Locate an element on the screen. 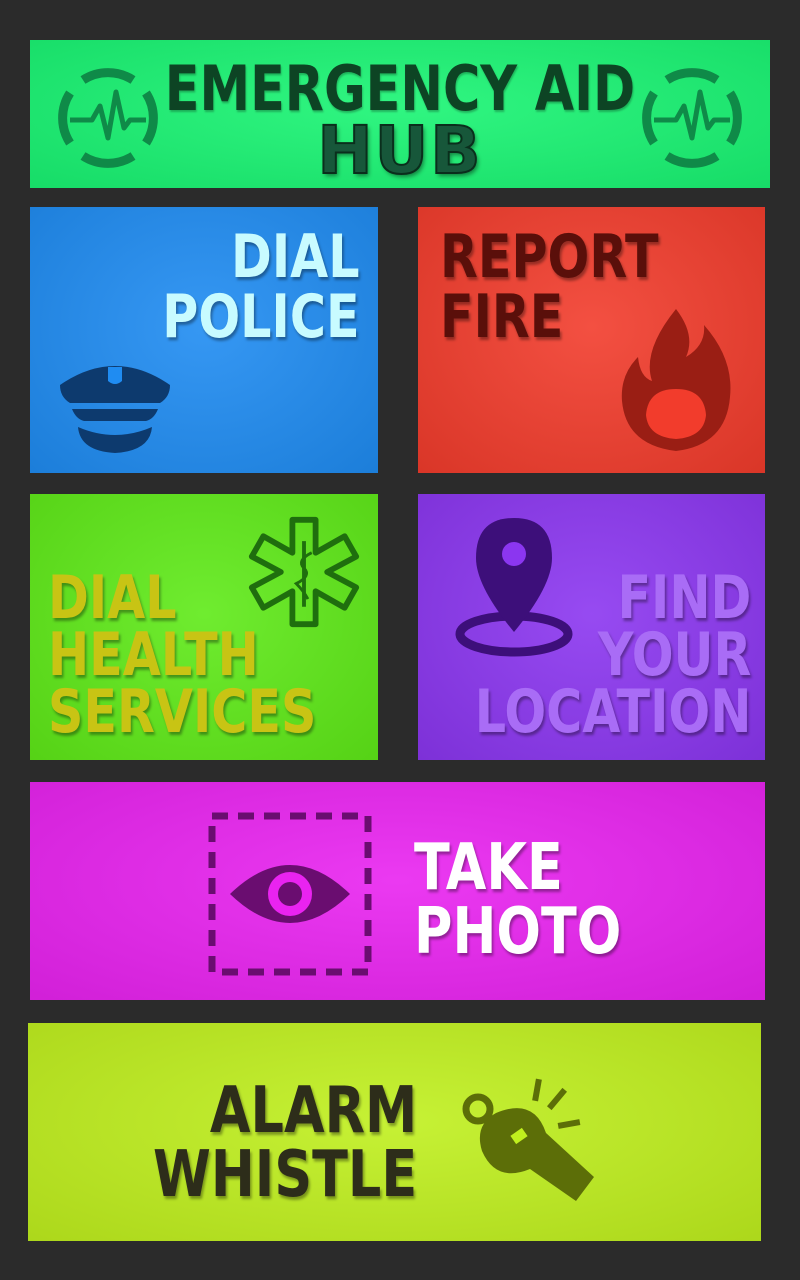 The height and width of the screenshot is (1280, 800). label-line: HEALTH is located at coordinates (153, 655).